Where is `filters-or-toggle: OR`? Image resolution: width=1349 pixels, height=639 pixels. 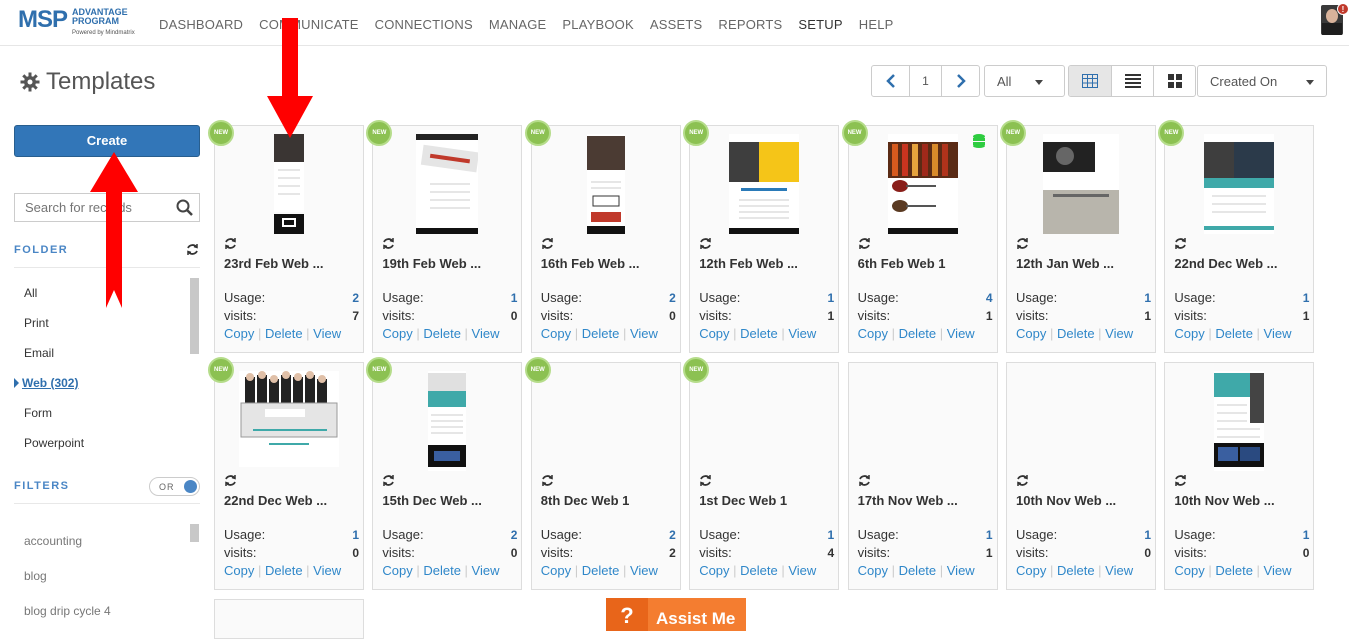 filters-or-toggle: OR is located at coordinates (174, 486).